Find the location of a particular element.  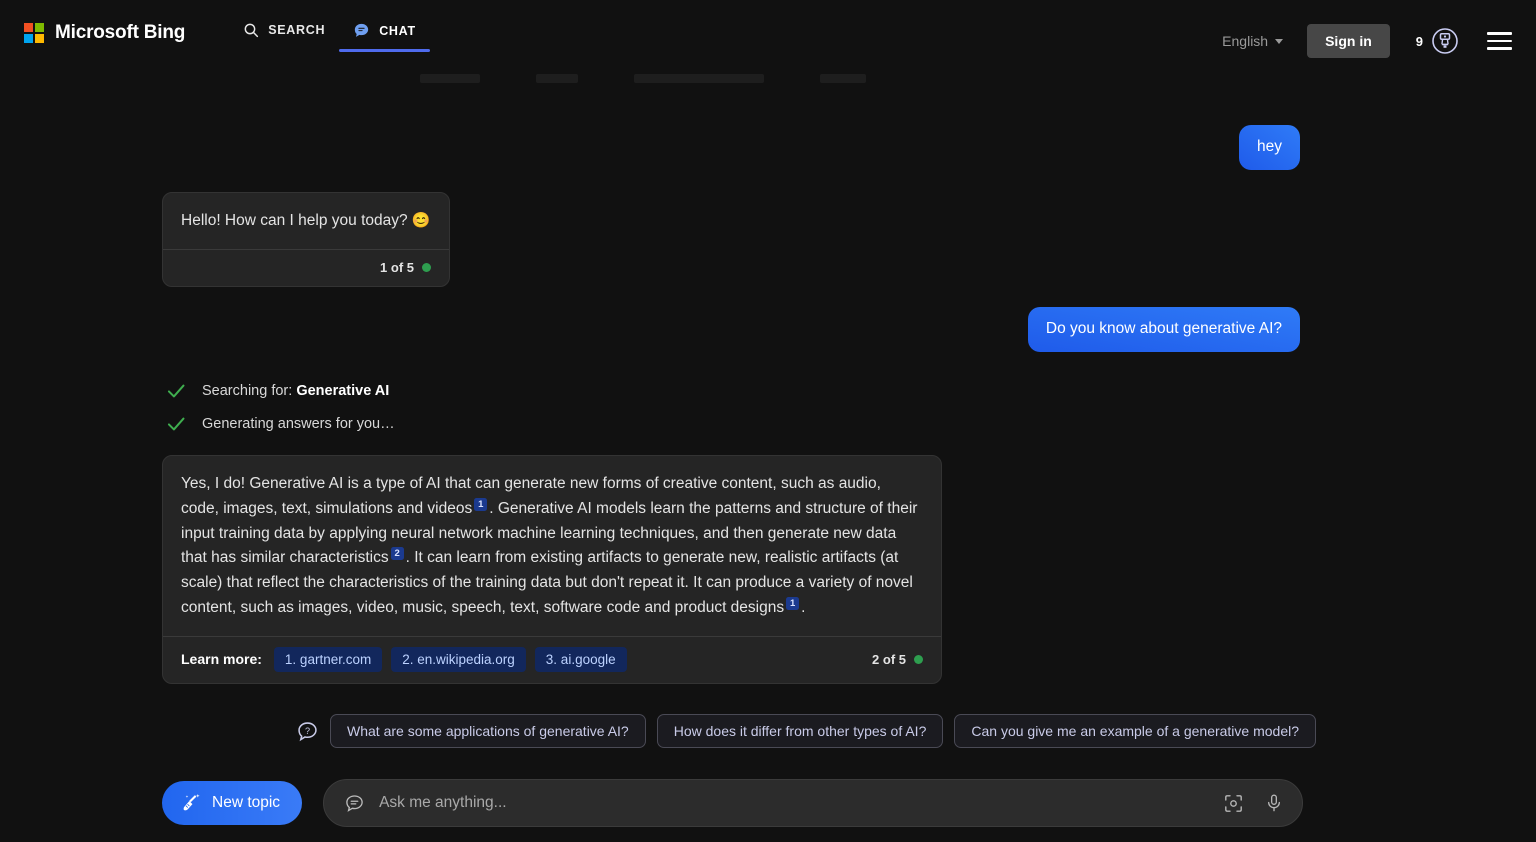

header-actions: English Sign in 9 is located at coordinates (1379, 29).